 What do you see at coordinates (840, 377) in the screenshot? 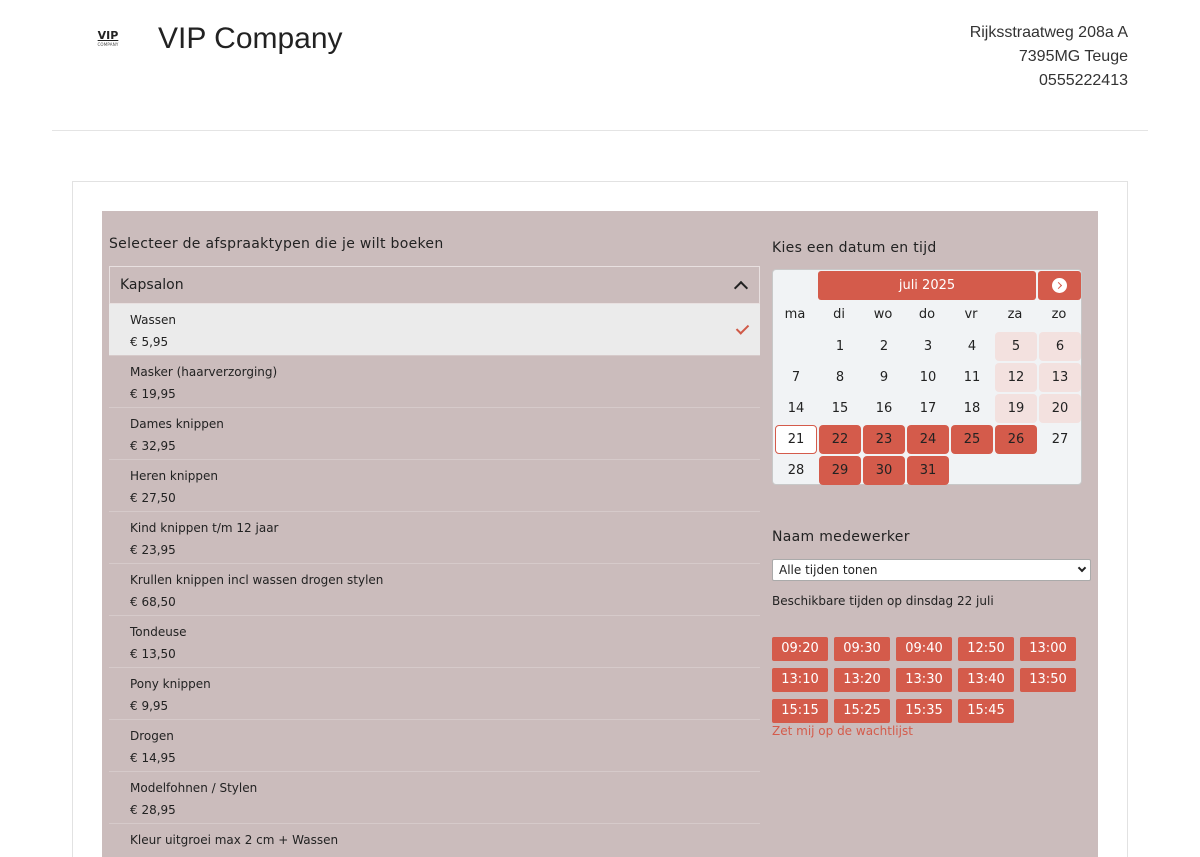
I see `calendar-day: 8` at bounding box center [840, 377].